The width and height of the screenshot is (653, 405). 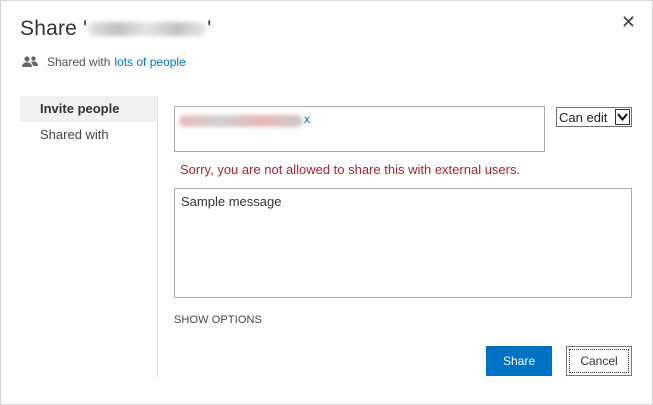 I want to click on sidebar-item-label: Shared with, so click(x=74, y=134).